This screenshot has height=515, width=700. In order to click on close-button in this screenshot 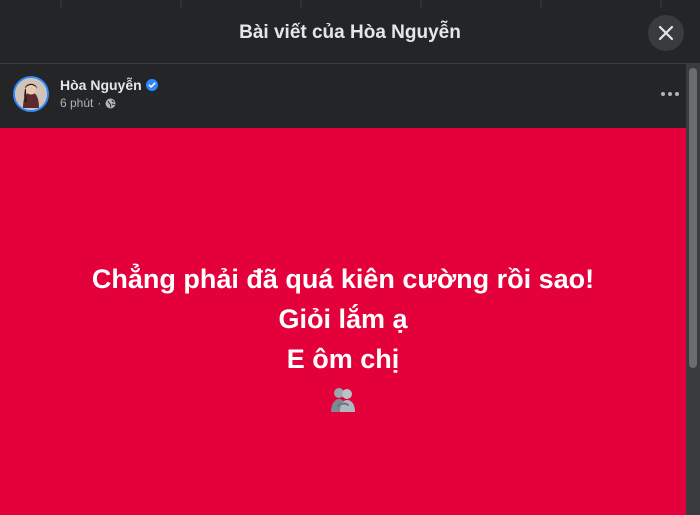, I will do `click(666, 33)`.